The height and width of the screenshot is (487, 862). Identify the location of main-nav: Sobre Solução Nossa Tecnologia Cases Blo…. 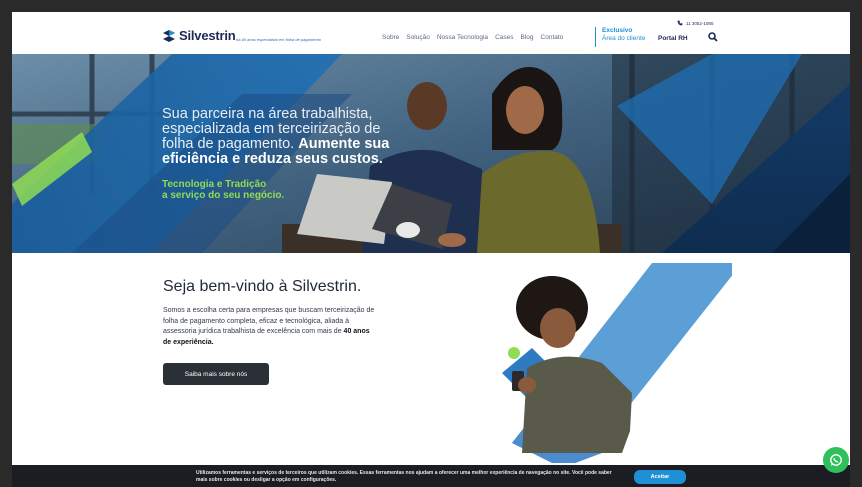
(472, 37).